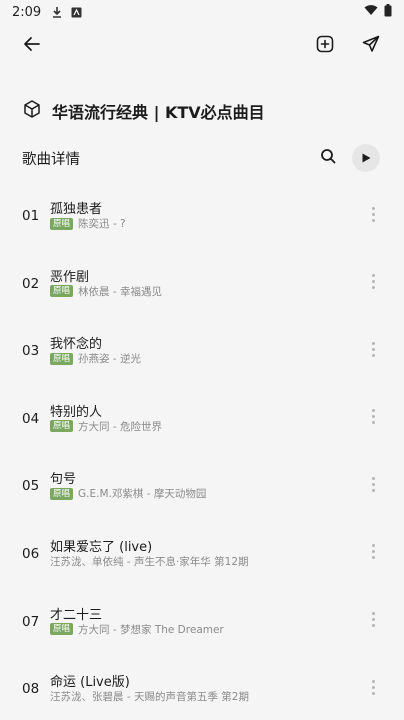 This screenshot has width=404, height=720. Describe the element at coordinates (31, 283) in the screenshot. I see `track-number: 02` at that location.